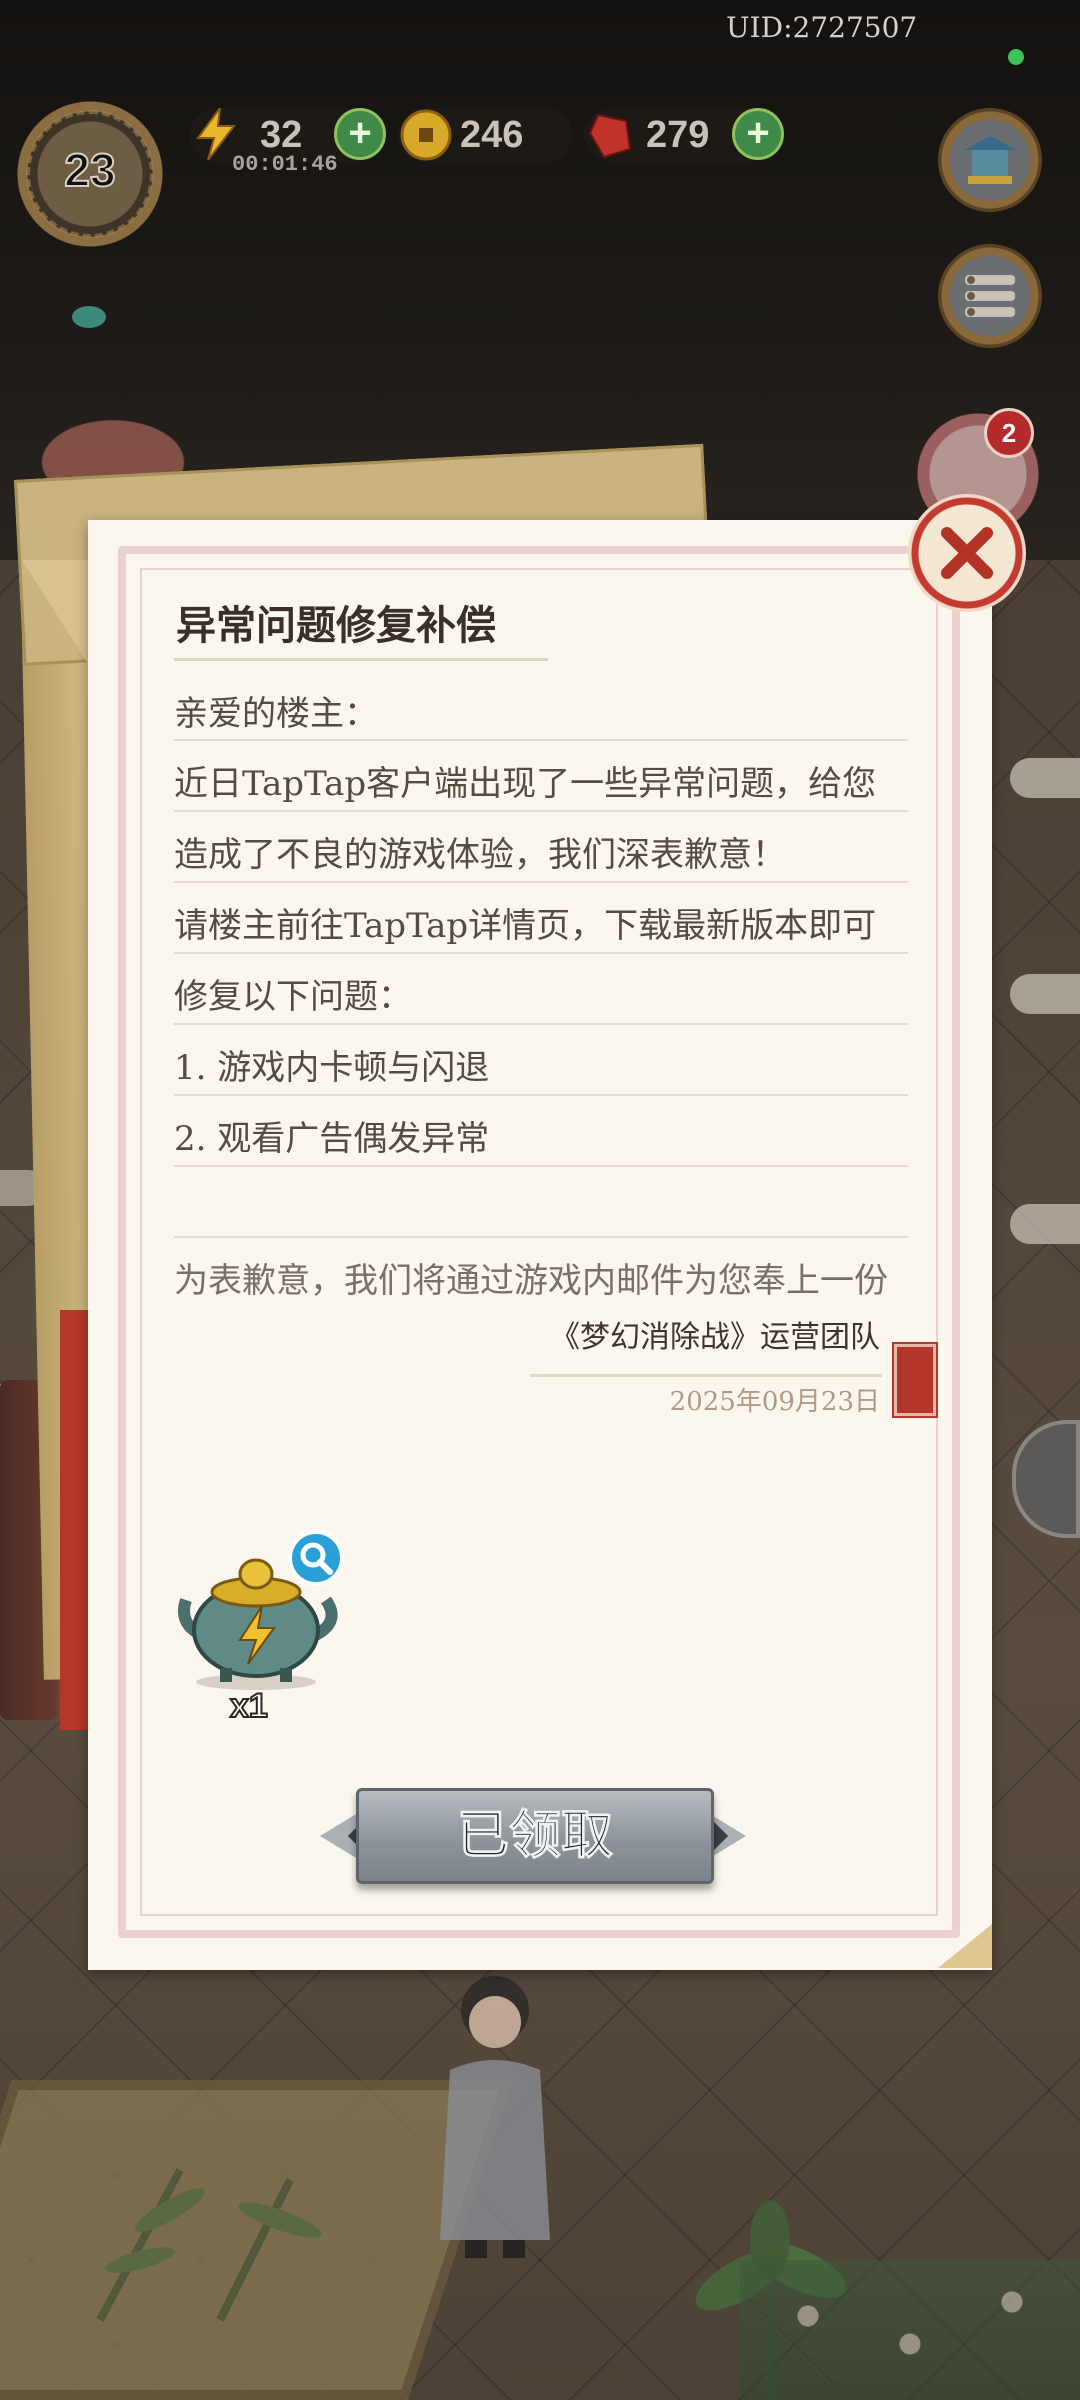 This screenshot has width=1080, height=2400. Describe the element at coordinates (610, 135) in the screenshot. I see `red-gem-icon` at that location.